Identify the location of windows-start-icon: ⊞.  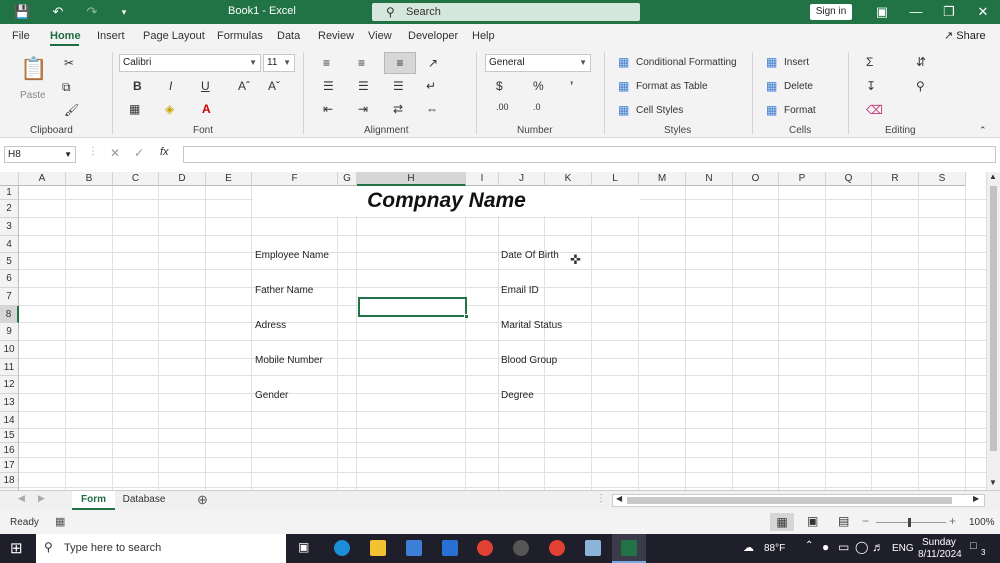
(16, 548).